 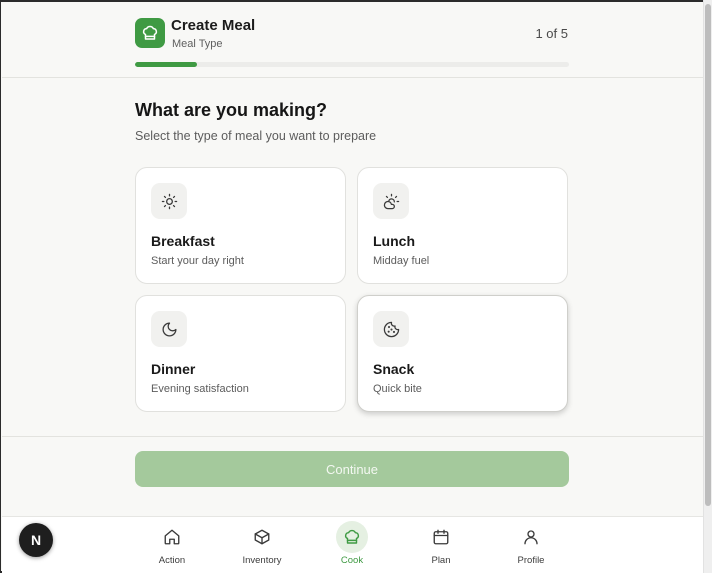 I want to click on continue-button: Continue, so click(x=352, y=469).